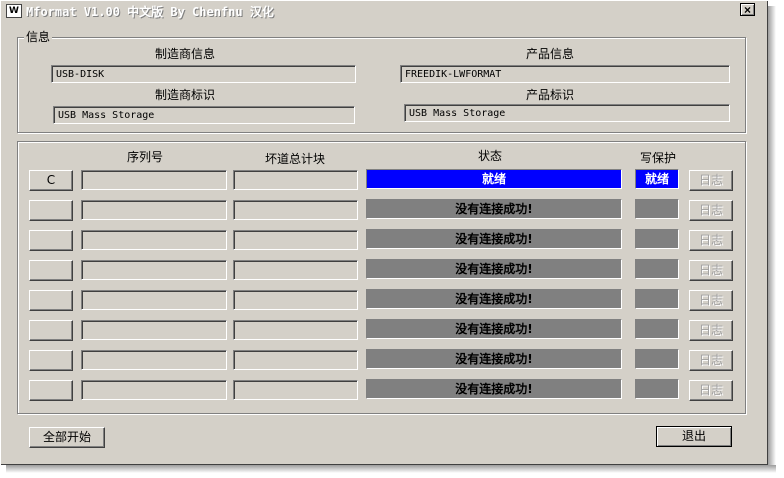  What do you see at coordinates (657, 158) in the screenshot?
I see `write-protect-header: 写保护` at bounding box center [657, 158].